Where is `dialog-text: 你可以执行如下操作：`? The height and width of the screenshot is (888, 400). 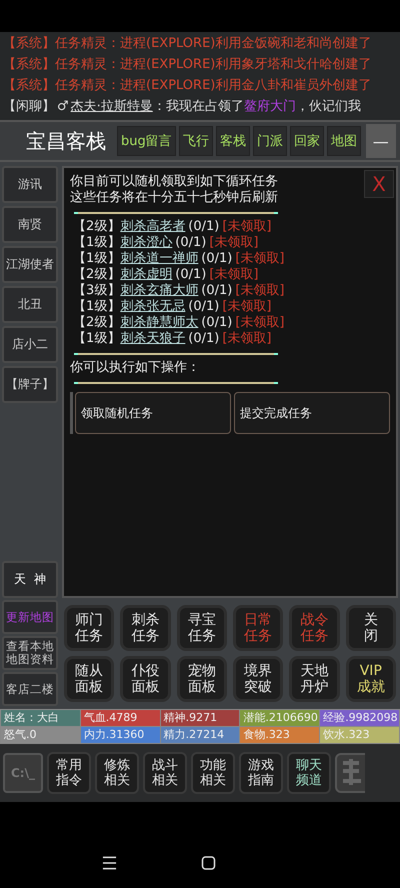
dialog-text: 你可以执行如下操作： is located at coordinates (135, 368).